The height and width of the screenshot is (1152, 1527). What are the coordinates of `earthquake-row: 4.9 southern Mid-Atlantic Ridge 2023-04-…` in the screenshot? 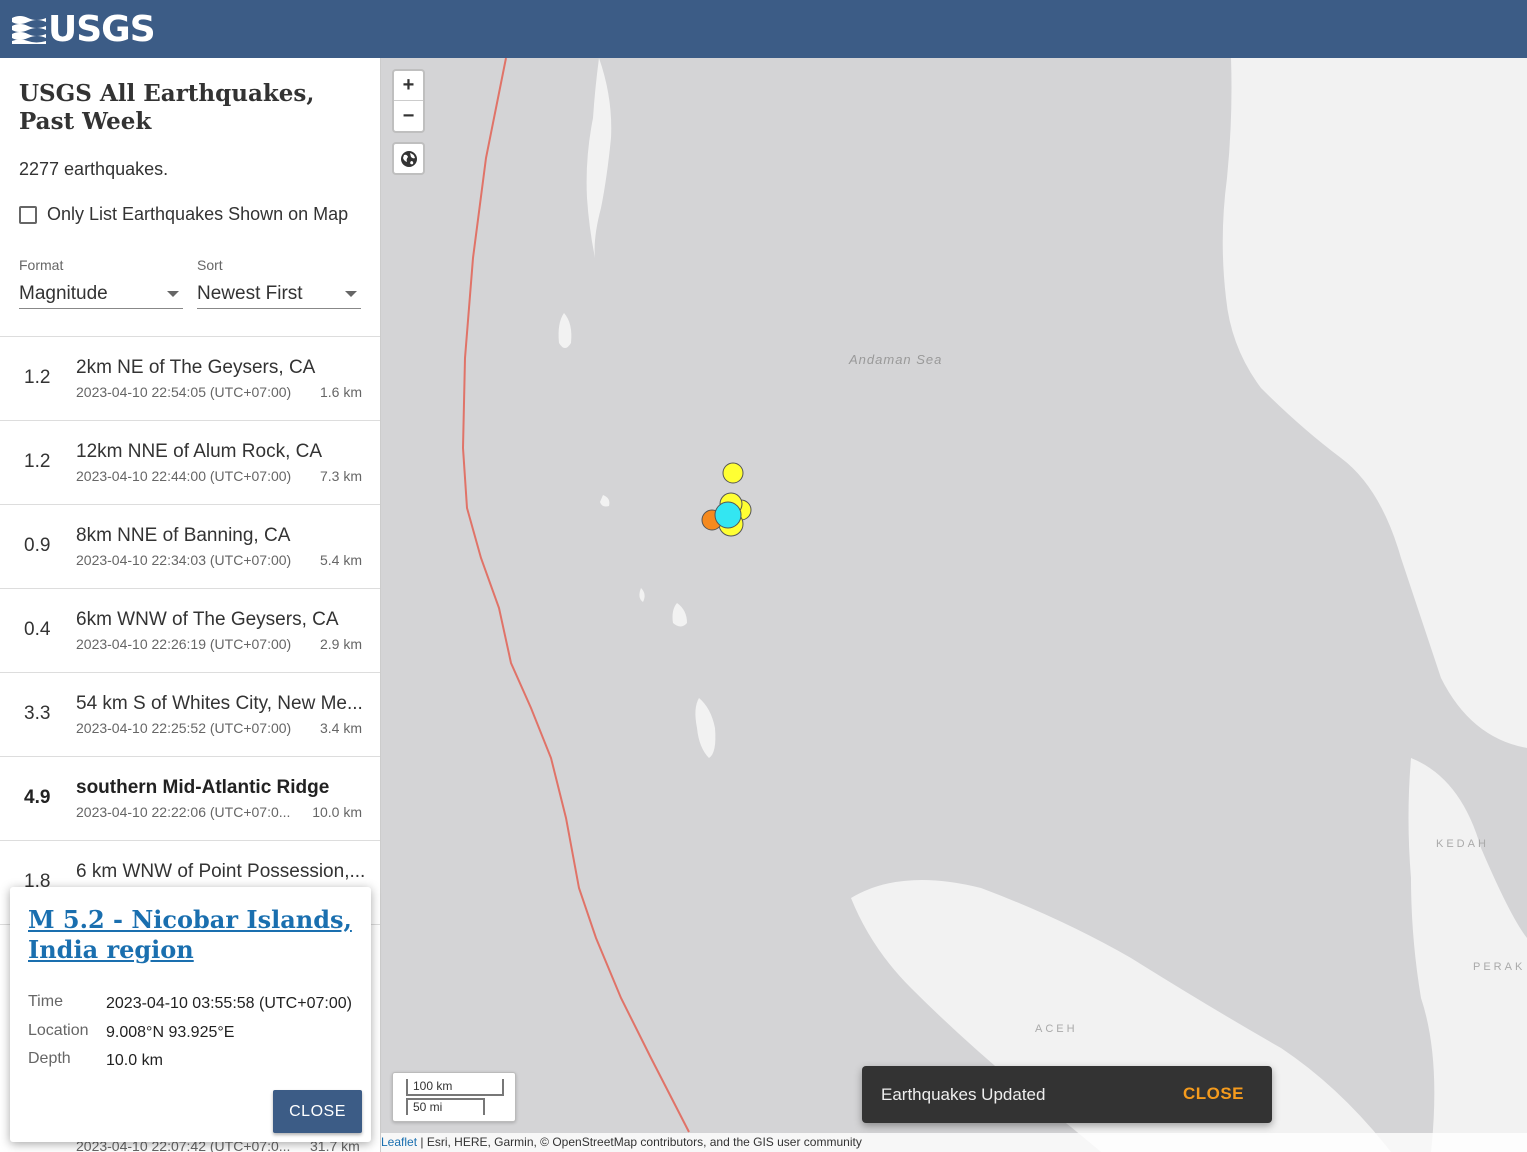 It's located at (190, 799).